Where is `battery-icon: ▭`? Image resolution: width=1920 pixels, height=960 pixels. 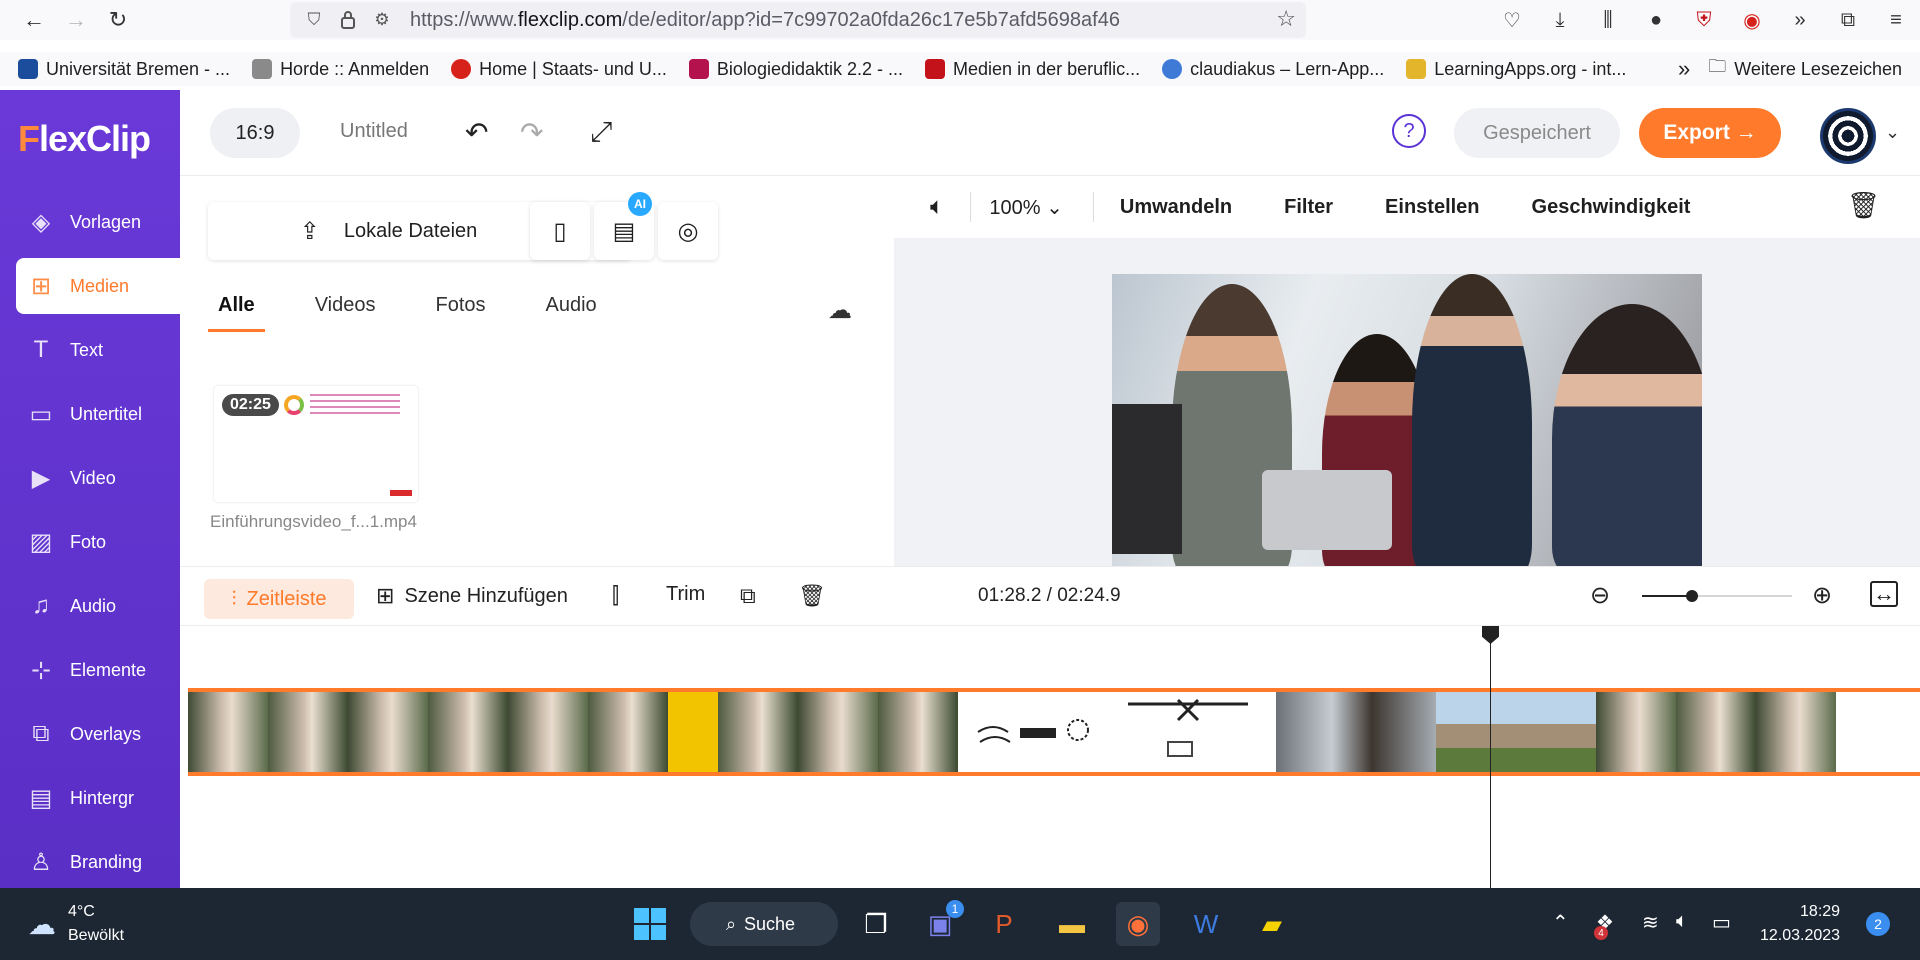 battery-icon: ▭ is located at coordinates (1721, 922).